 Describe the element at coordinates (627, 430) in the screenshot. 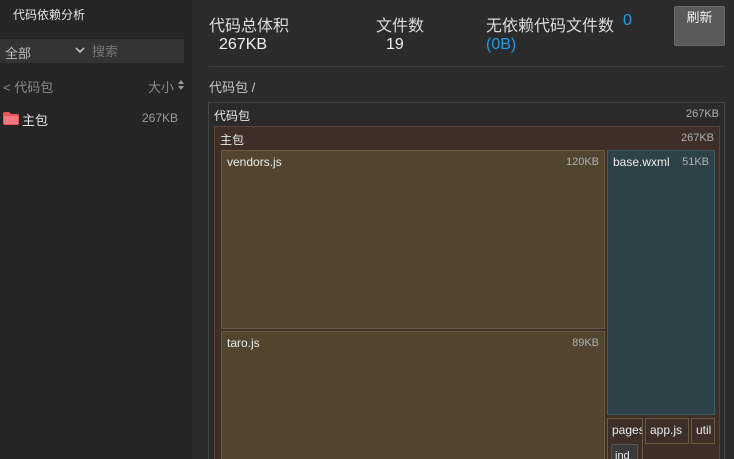

I see `file-label: pages` at that location.